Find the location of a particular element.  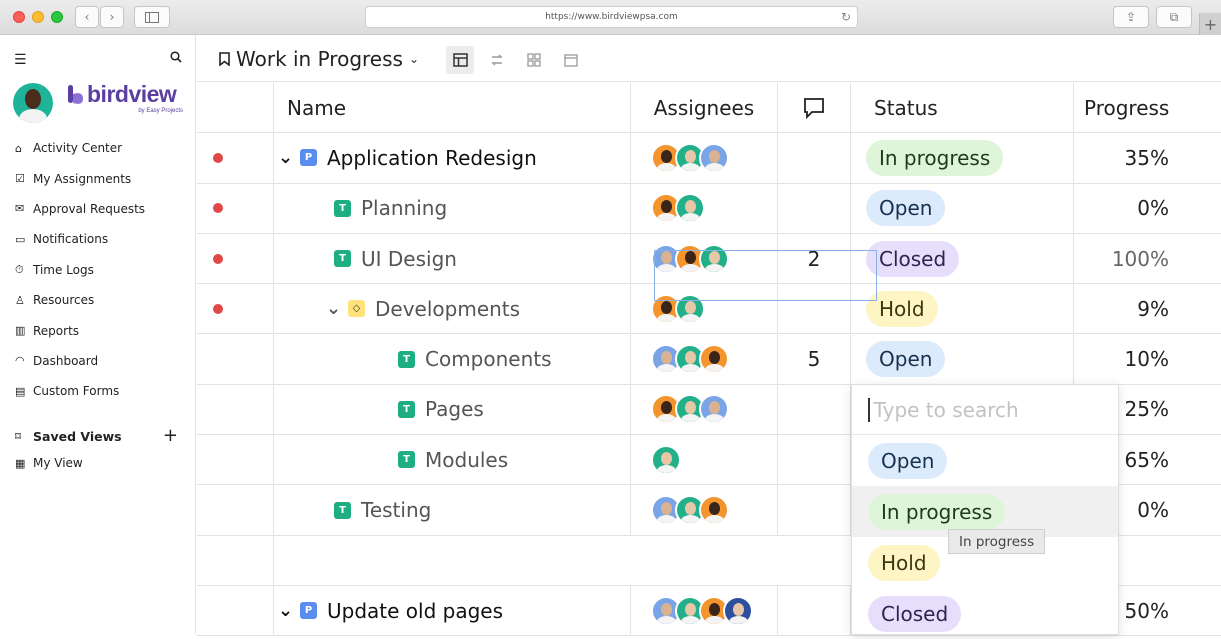

add-view-icon: + is located at coordinates (170, 435).